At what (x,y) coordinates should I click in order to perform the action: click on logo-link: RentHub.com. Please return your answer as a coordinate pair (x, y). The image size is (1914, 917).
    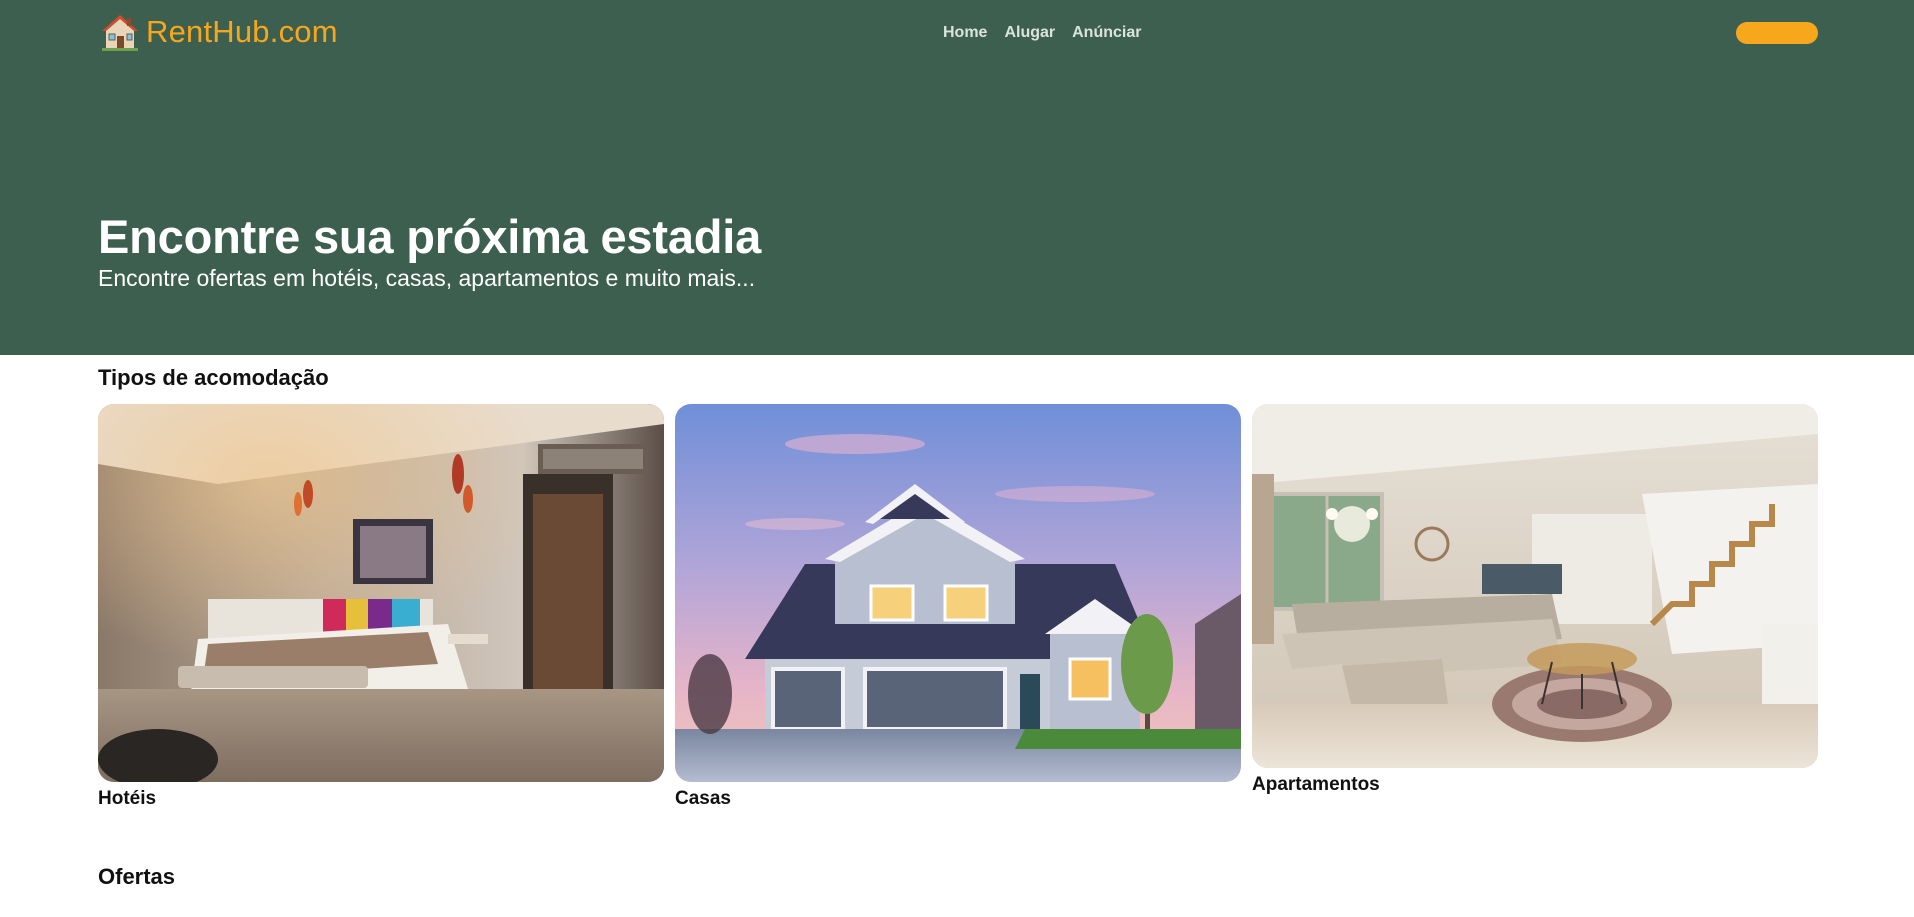
    Looking at the image, I should click on (219, 32).